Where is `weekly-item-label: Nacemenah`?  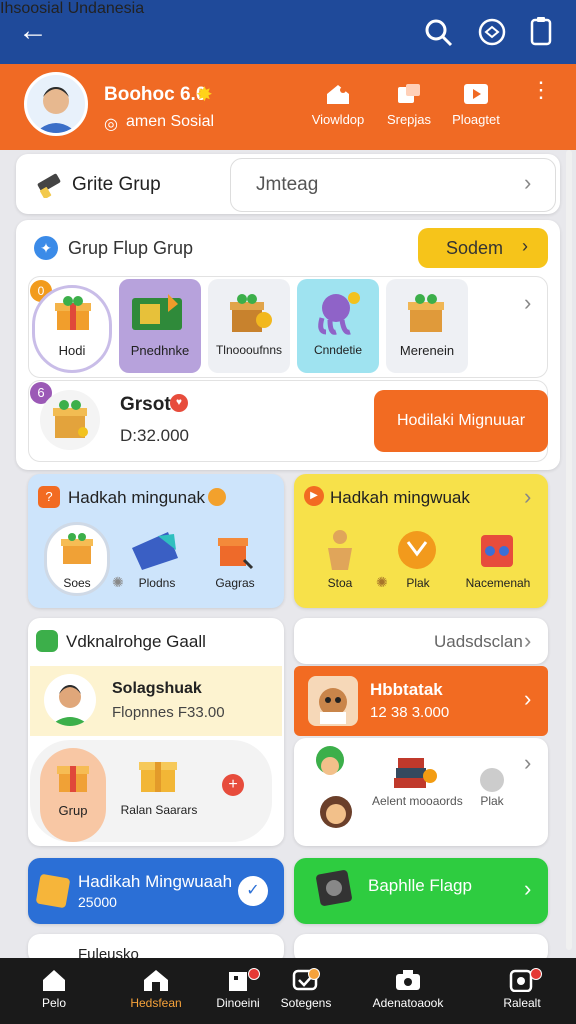 weekly-item-label: Nacemenah is located at coordinates (498, 583).